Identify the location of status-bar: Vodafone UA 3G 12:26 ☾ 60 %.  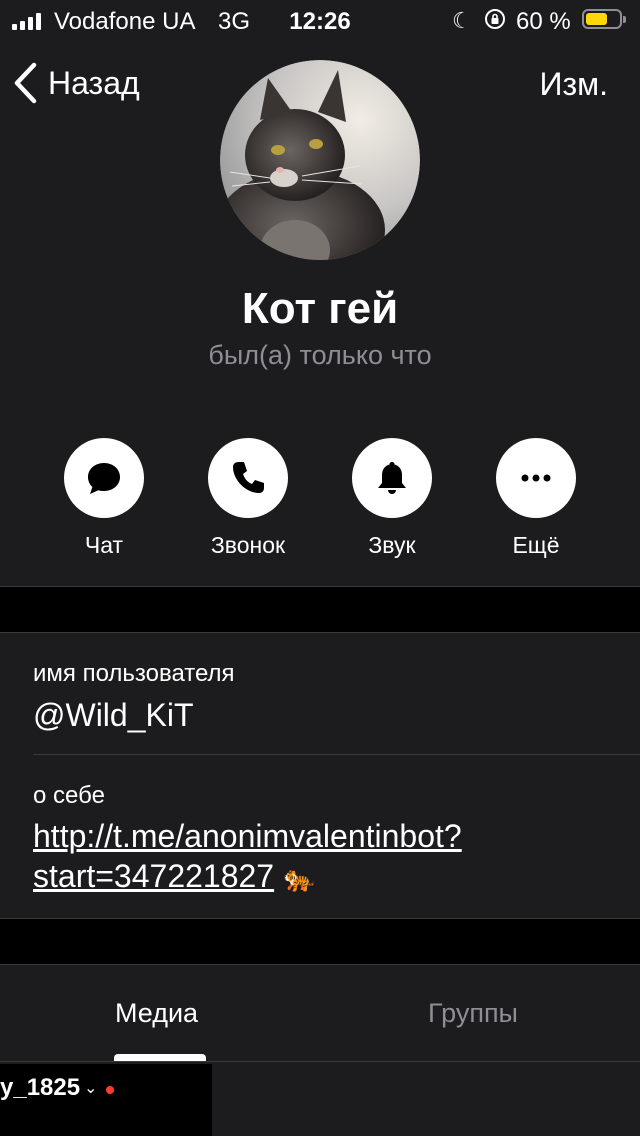
(320, 21).